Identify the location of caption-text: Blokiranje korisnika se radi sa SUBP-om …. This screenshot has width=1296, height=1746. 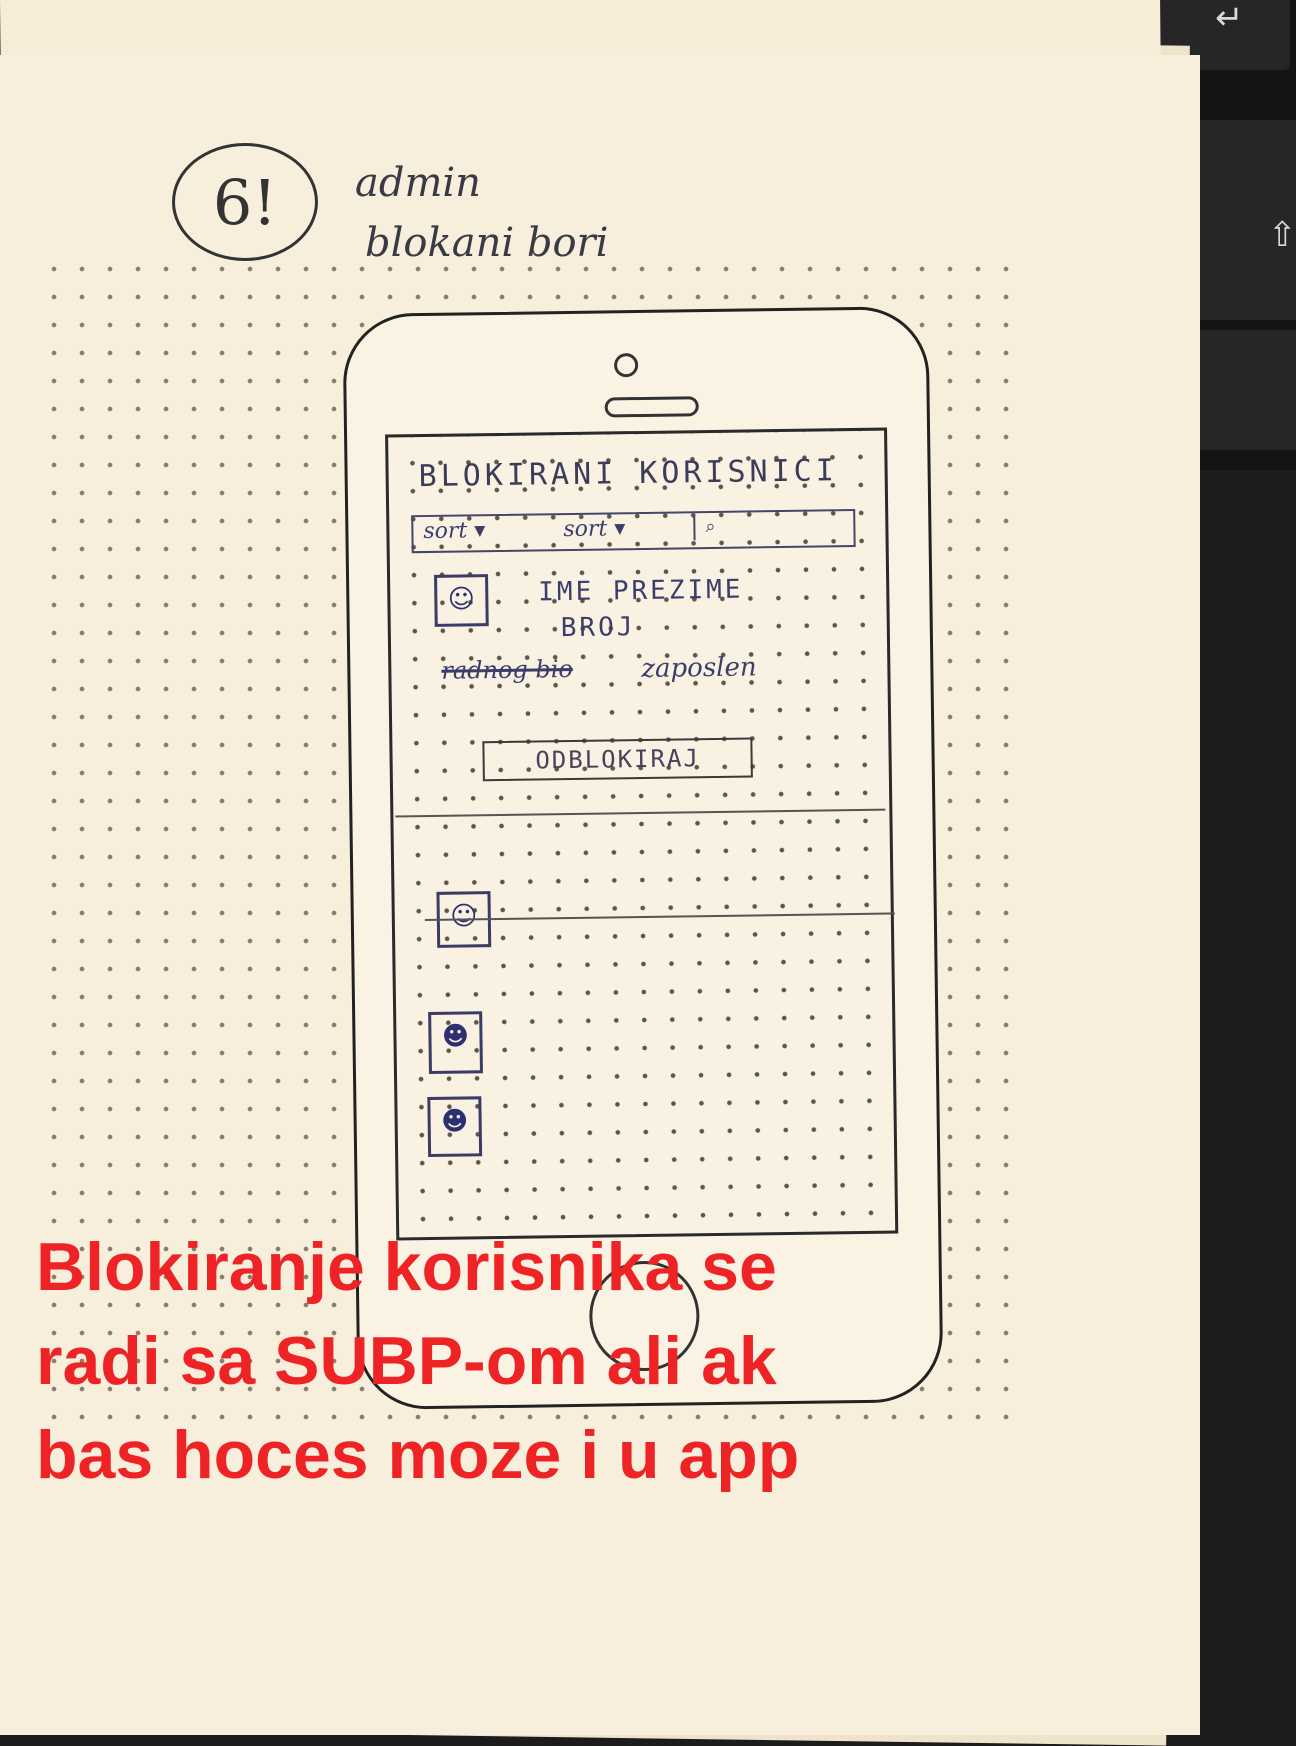
(486, 1361).